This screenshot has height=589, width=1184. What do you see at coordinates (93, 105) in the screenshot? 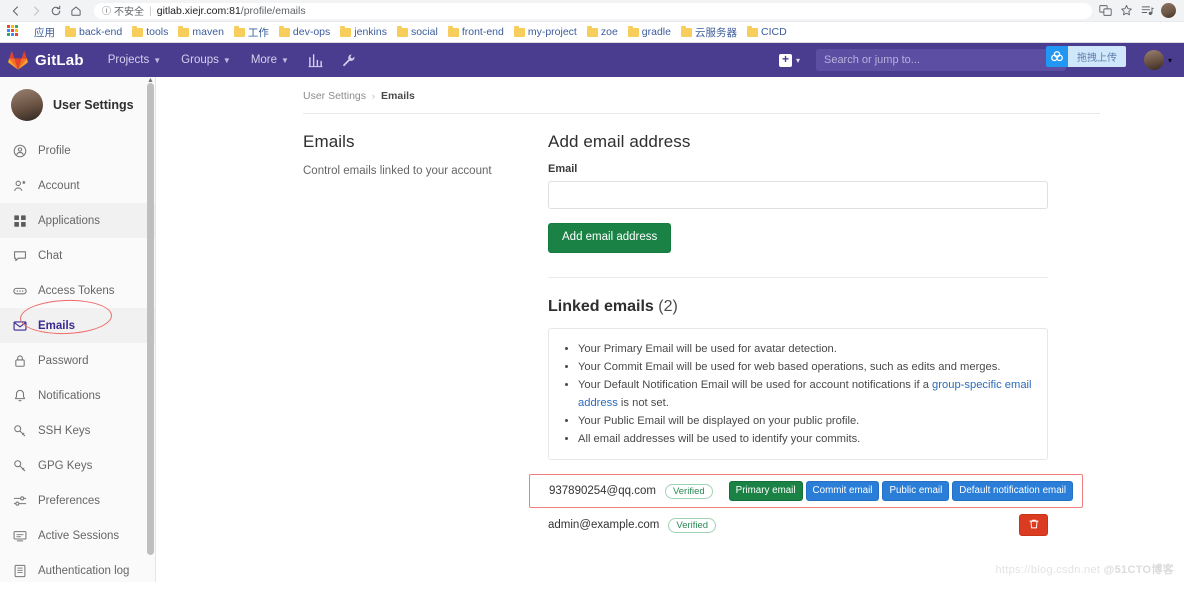
I see `sidebar-title: User Settings` at bounding box center [93, 105].